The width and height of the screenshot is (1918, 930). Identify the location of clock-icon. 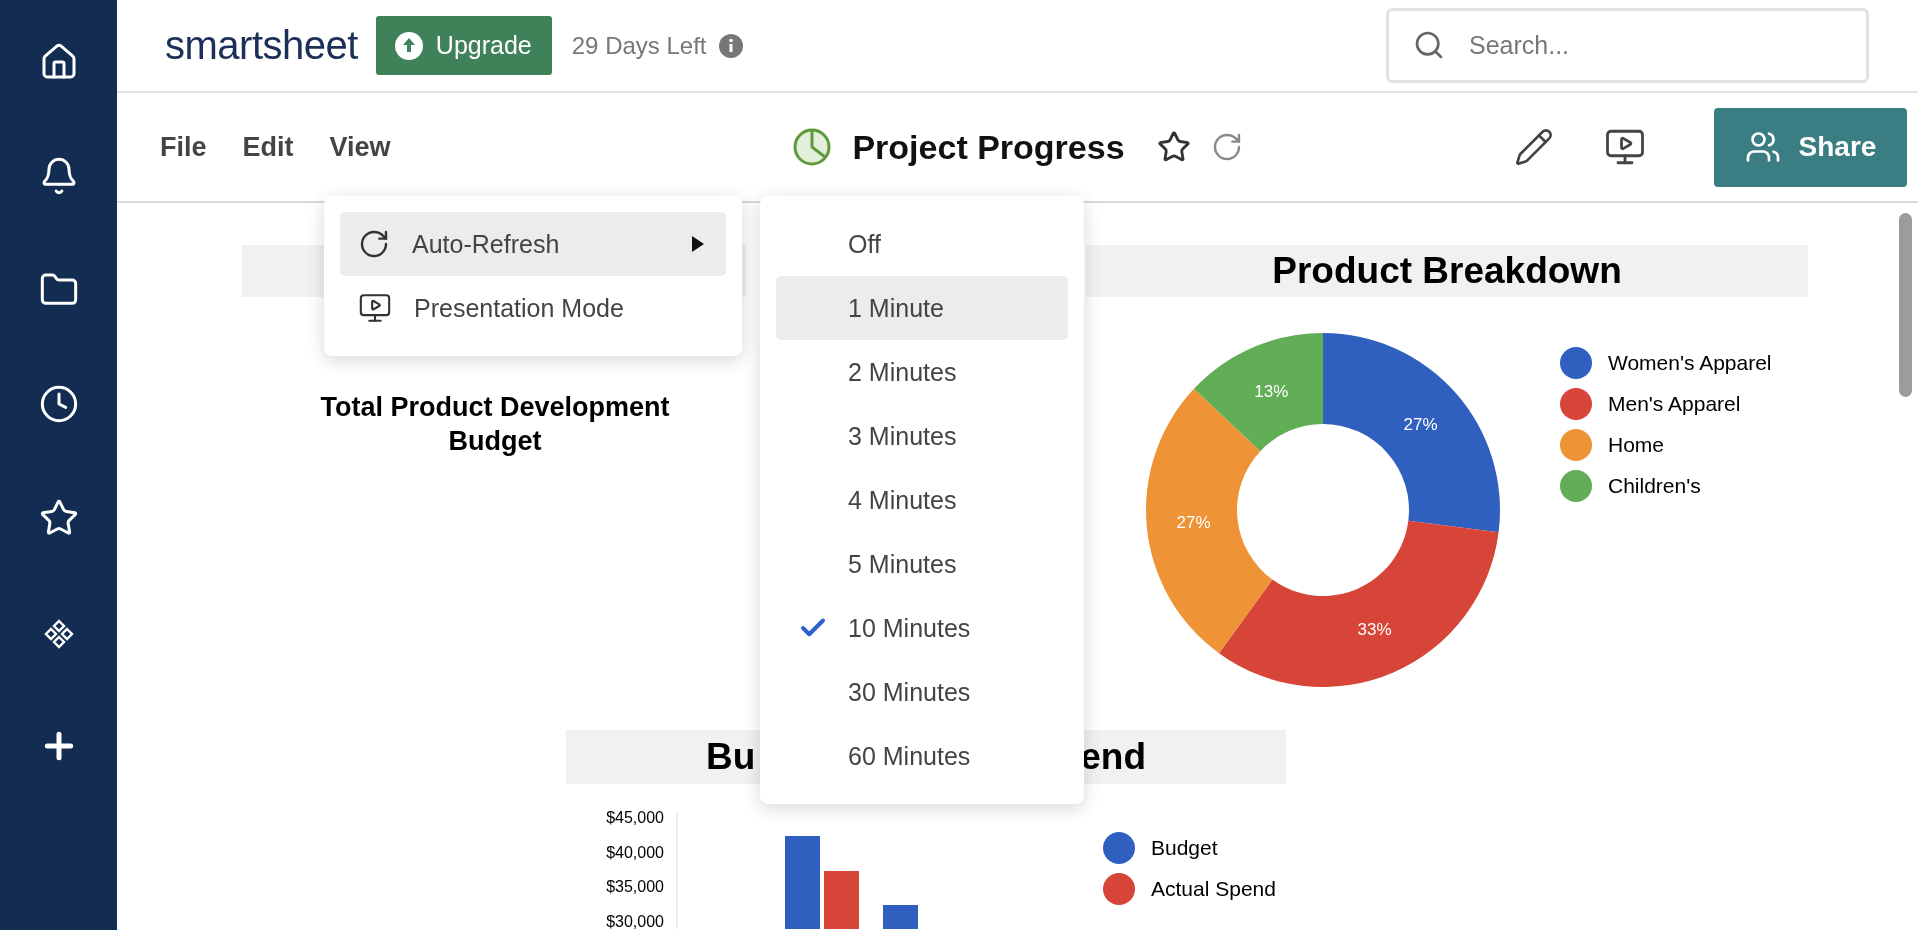
(58, 404).